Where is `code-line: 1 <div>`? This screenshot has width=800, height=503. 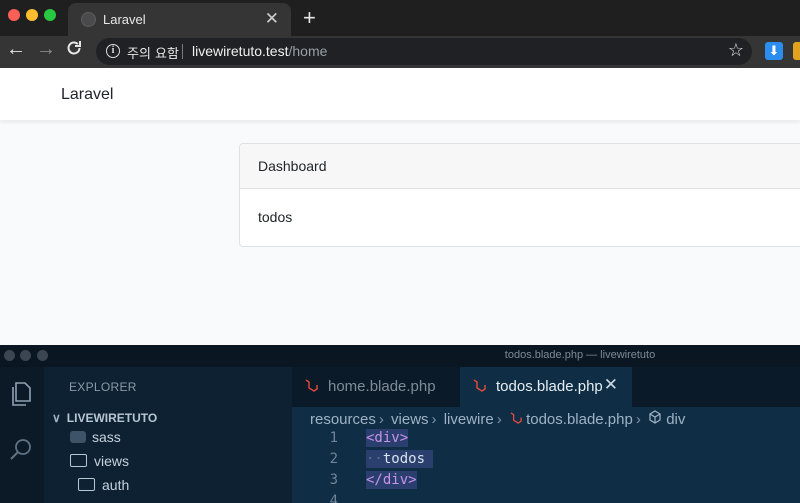 code-line: 1 <div> is located at coordinates (546, 440).